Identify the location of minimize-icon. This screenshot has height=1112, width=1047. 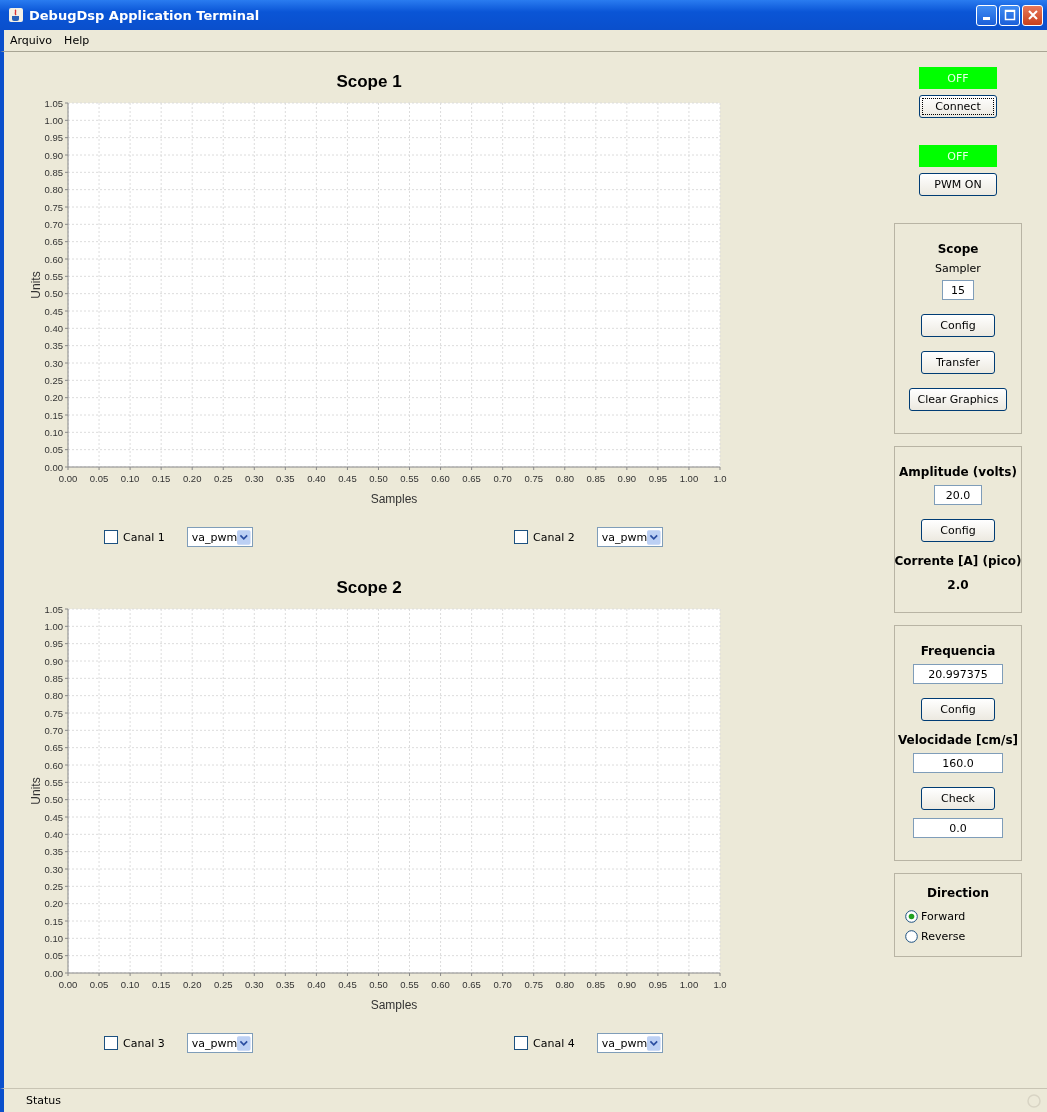
(986, 18).